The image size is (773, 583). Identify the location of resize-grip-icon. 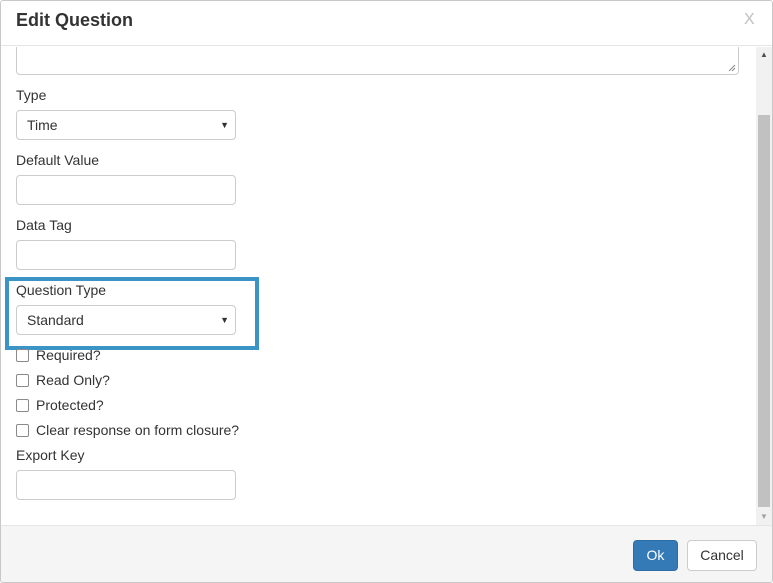
(732, 68).